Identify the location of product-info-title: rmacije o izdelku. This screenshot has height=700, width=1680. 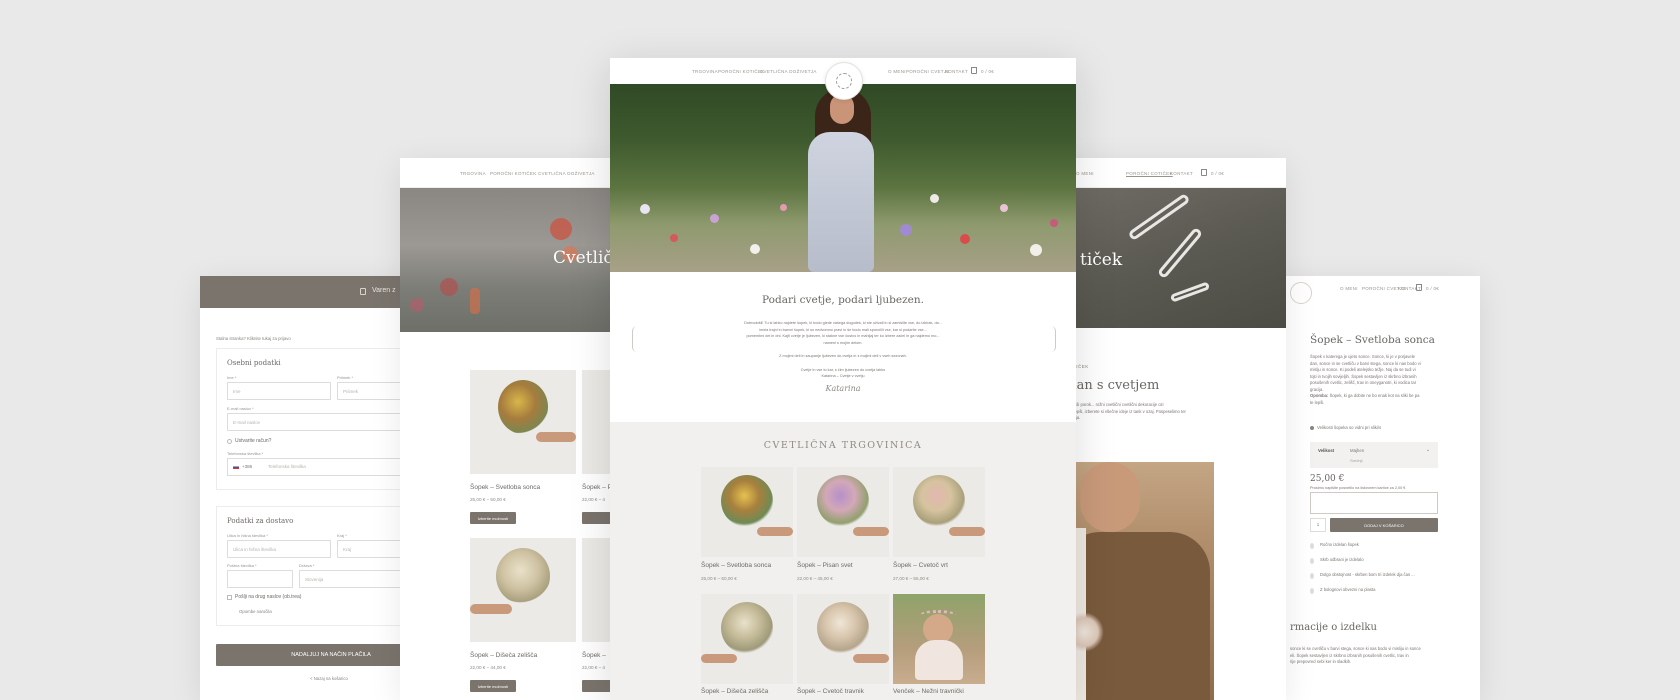
(1333, 627).